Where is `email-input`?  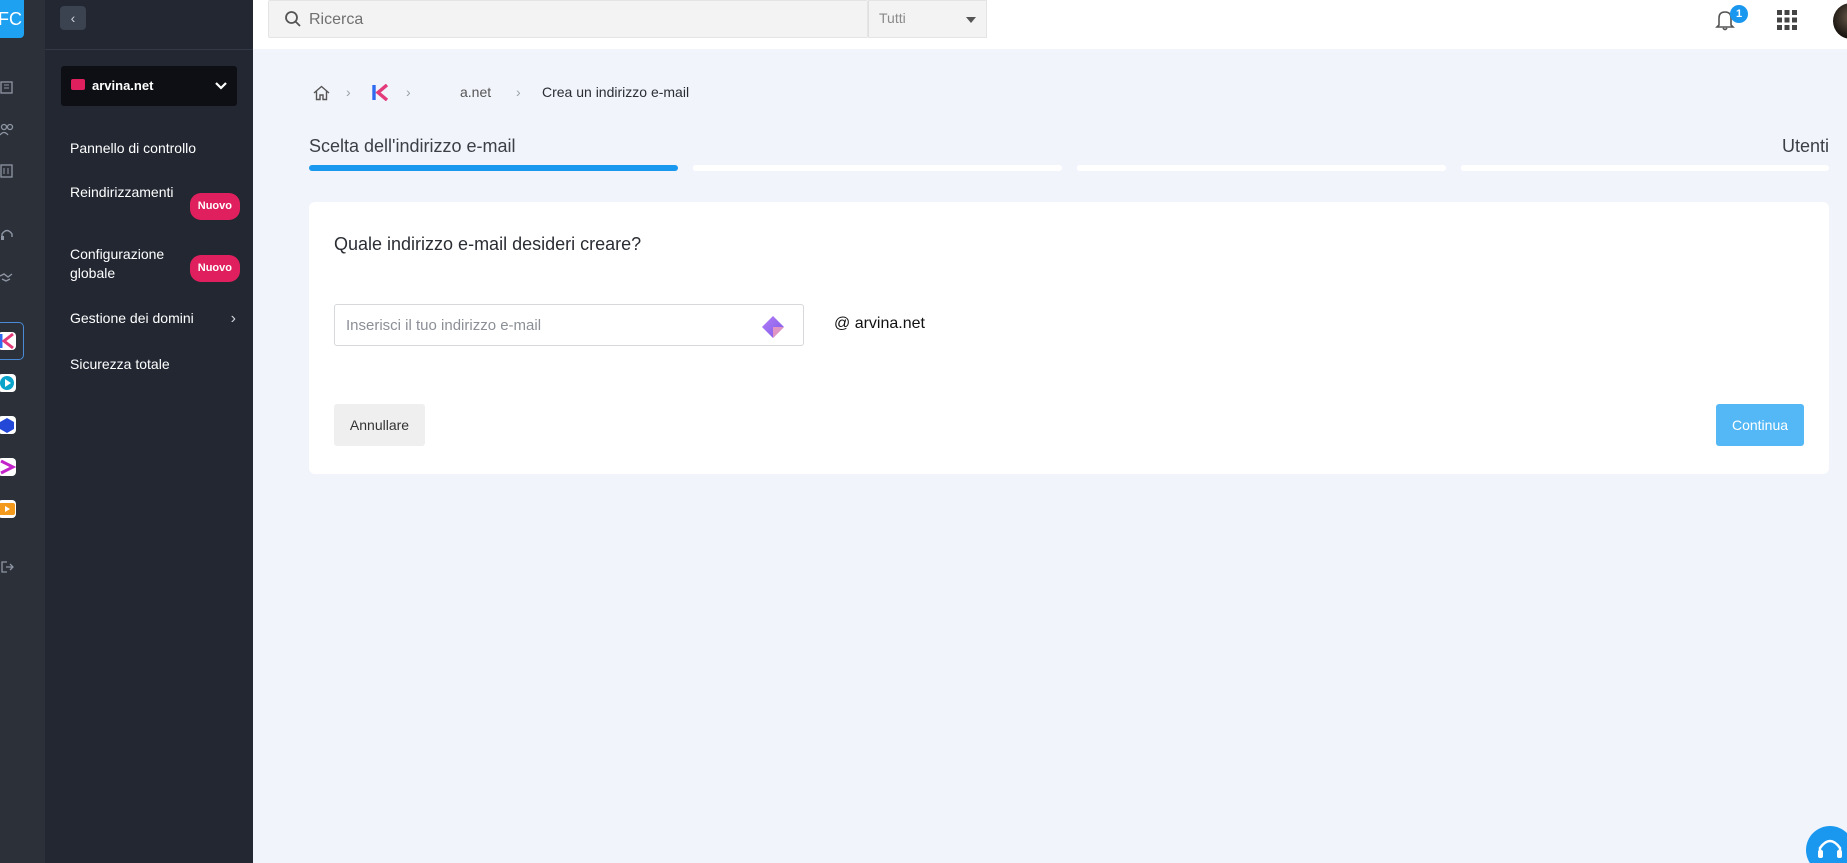 email-input is located at coordinates (546, 325).